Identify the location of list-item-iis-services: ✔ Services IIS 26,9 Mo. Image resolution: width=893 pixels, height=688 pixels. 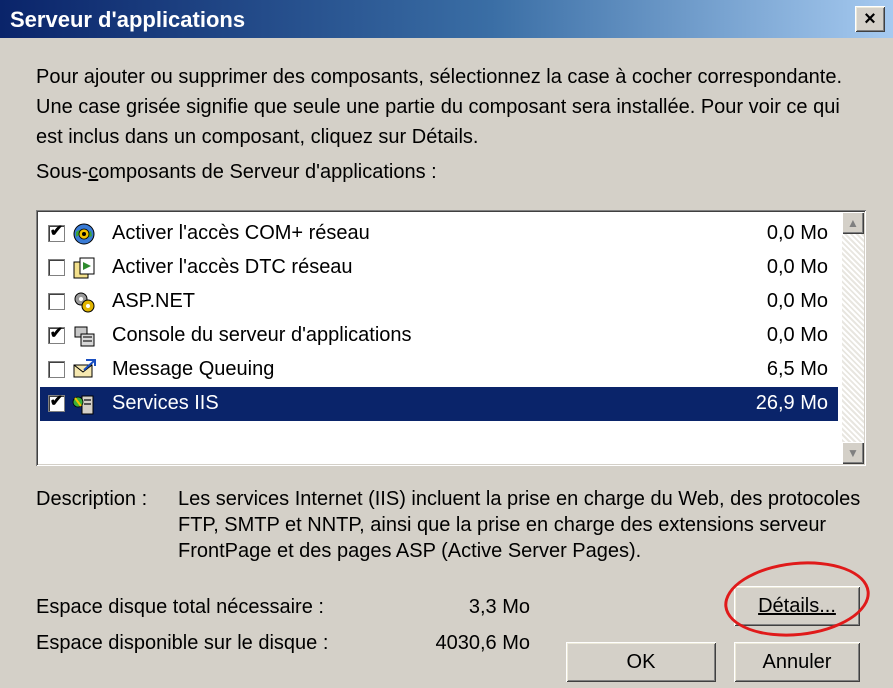
(439, 404).